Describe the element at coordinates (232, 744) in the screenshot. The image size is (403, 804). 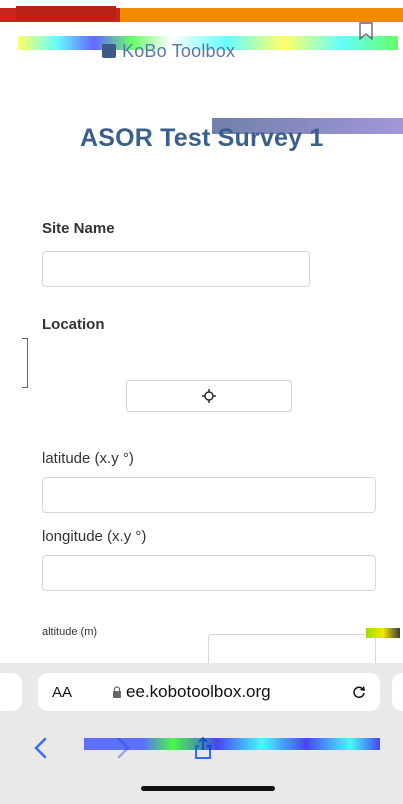
I see `toolbar-artifact` at that location.